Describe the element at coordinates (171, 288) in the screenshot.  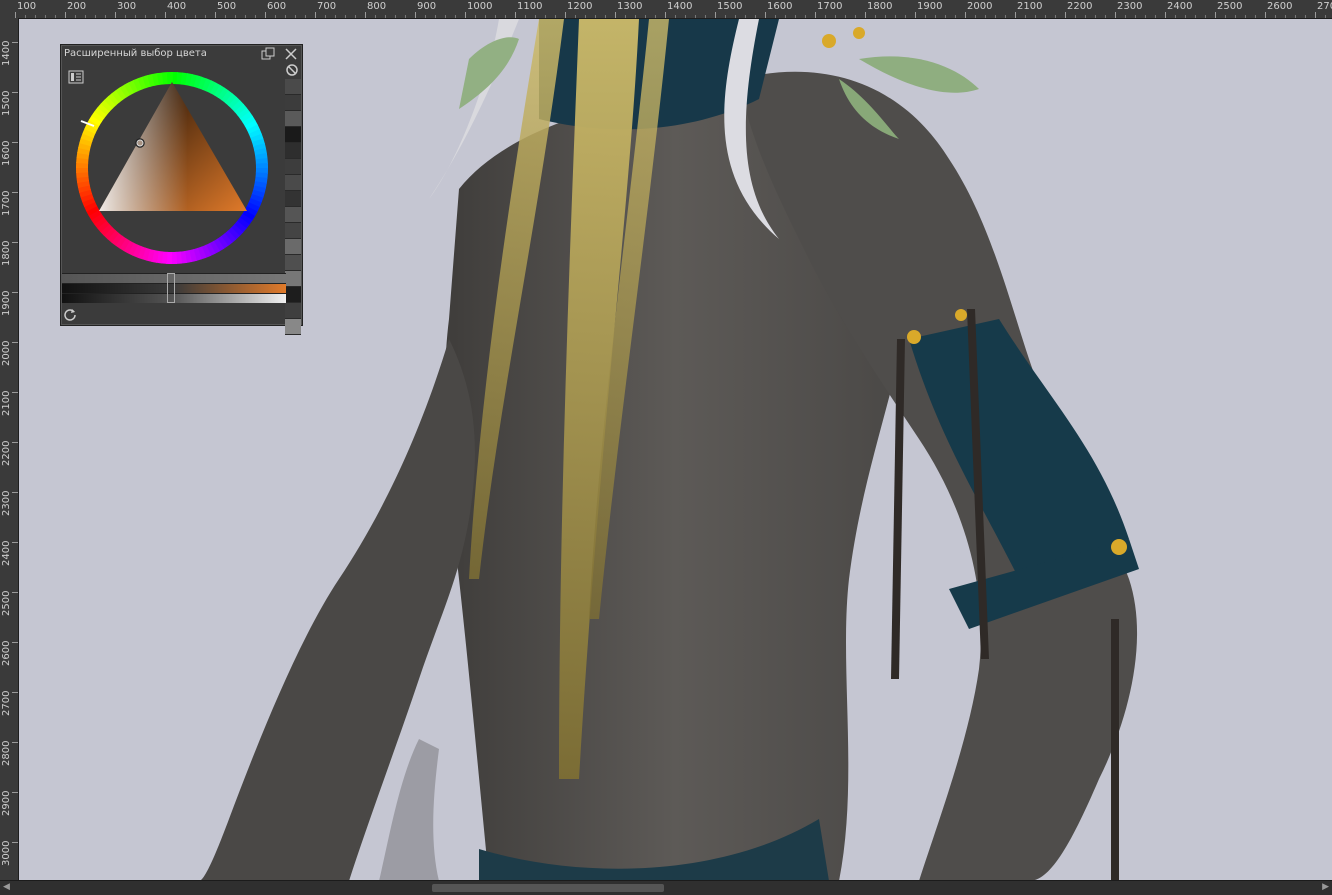
I see `bar-handle` at that location.